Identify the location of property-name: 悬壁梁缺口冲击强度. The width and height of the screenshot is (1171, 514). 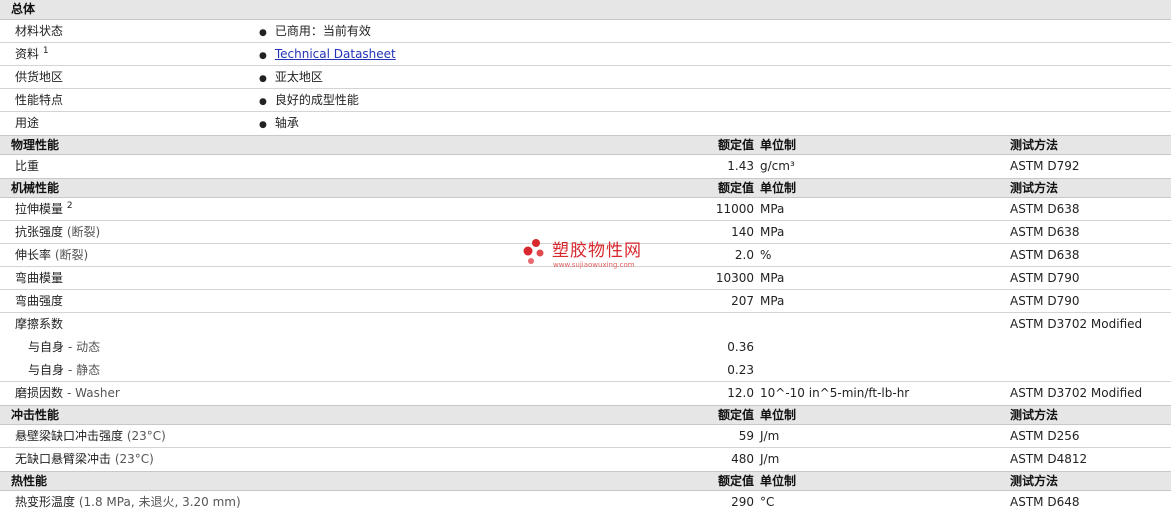
(69, 436).